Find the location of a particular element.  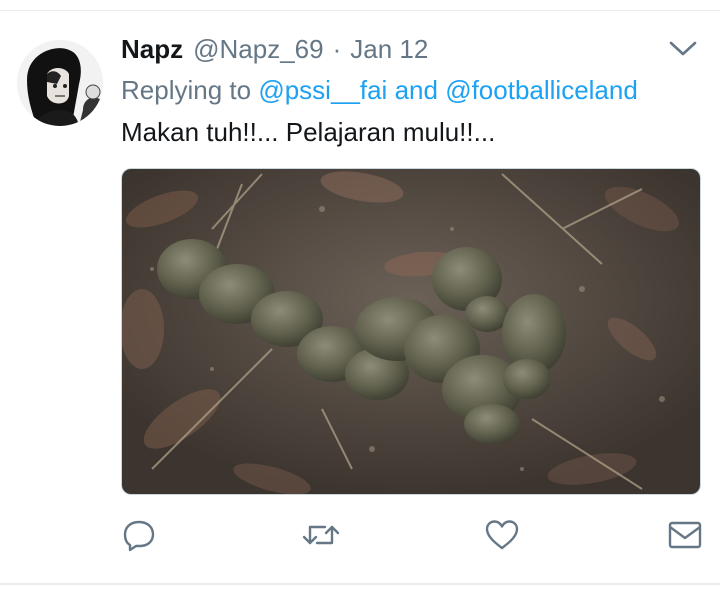

display-name: Napz is located at coordinates (152, 49).